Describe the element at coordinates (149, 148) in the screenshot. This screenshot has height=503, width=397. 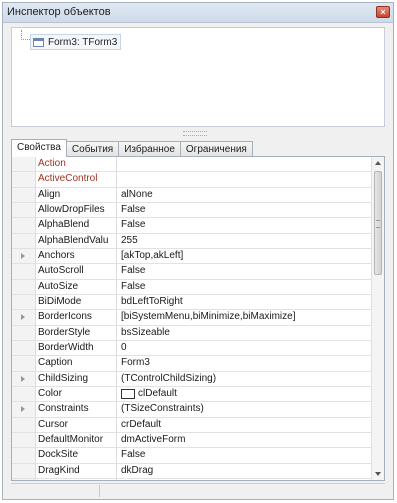
I see `tab-favorites: Избранное` at that location.